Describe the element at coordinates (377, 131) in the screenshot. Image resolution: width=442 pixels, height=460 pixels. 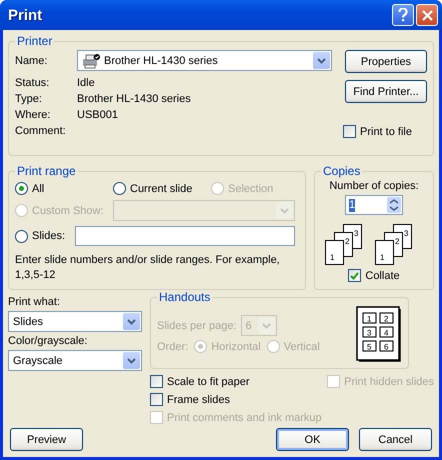
I see `checkbox: Print to file` at that location.